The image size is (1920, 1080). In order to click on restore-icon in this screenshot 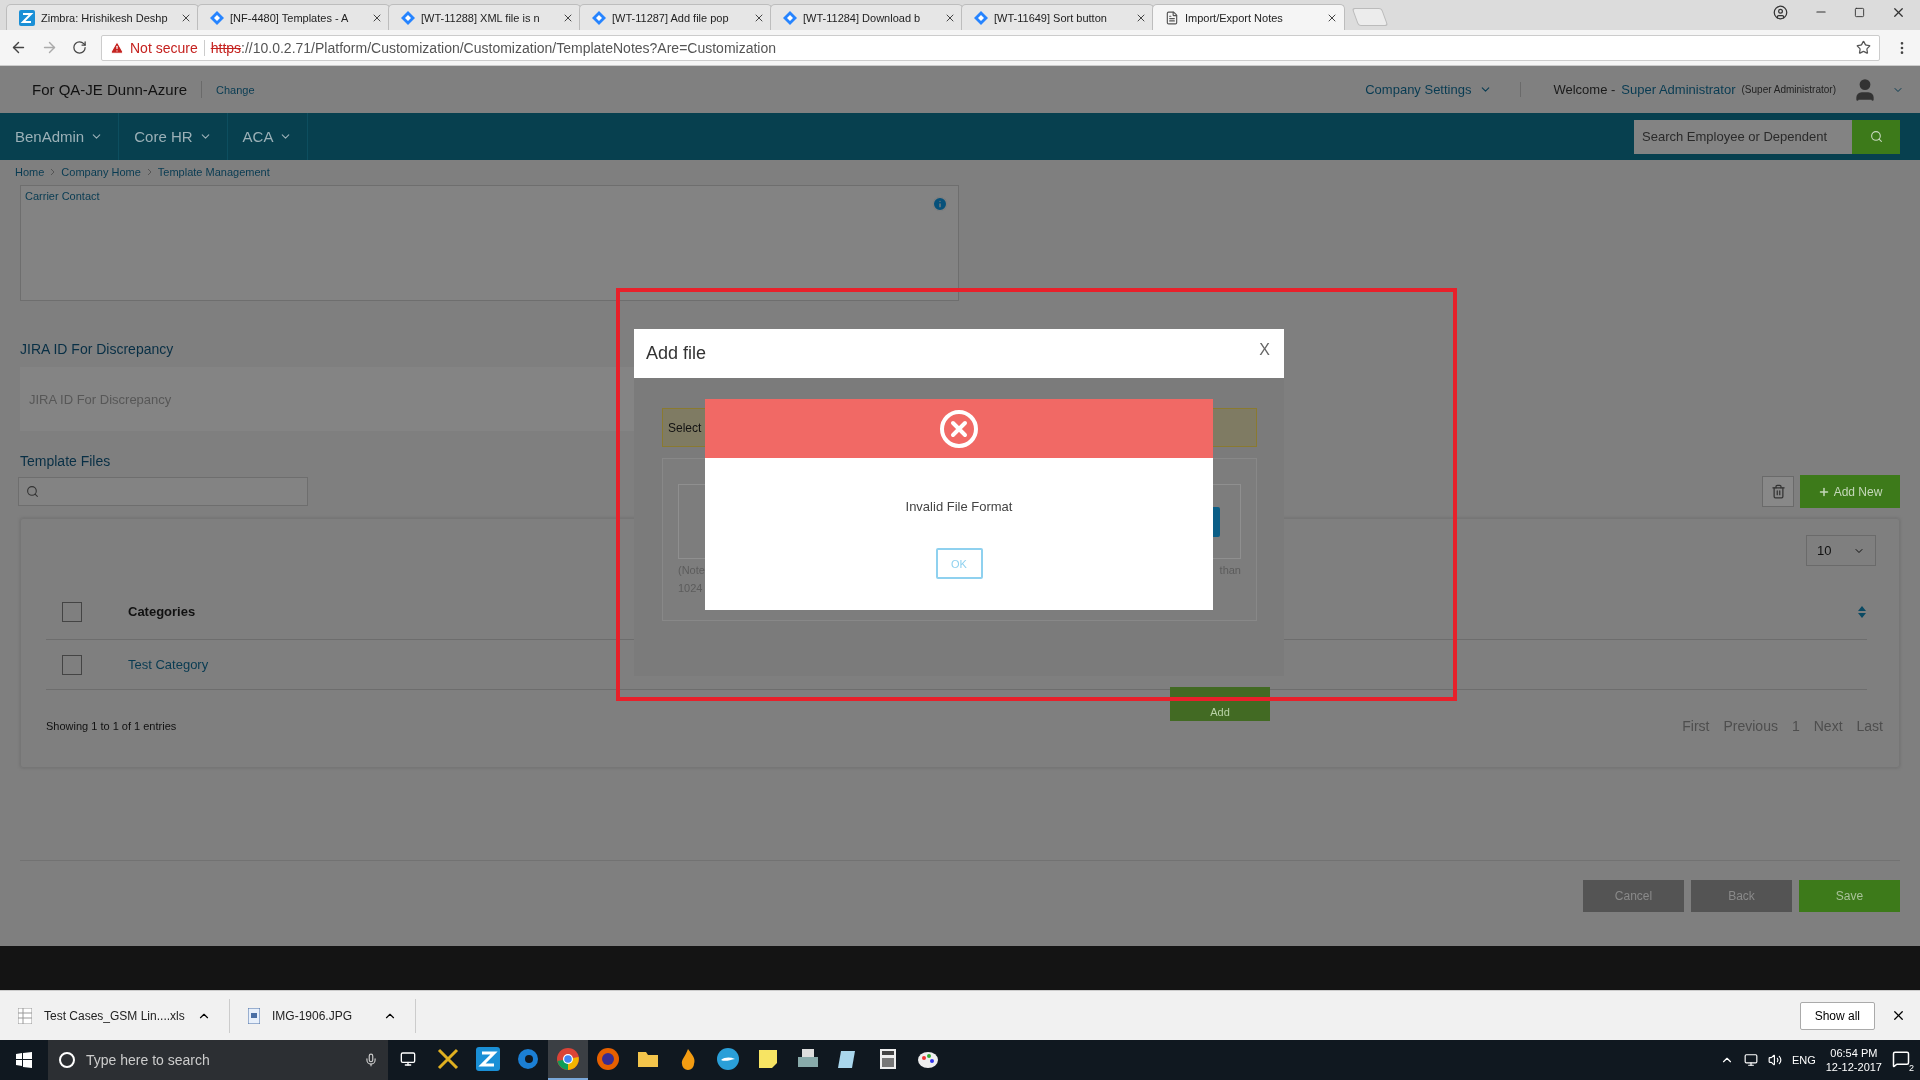, I will do `click(1859, 12)`.